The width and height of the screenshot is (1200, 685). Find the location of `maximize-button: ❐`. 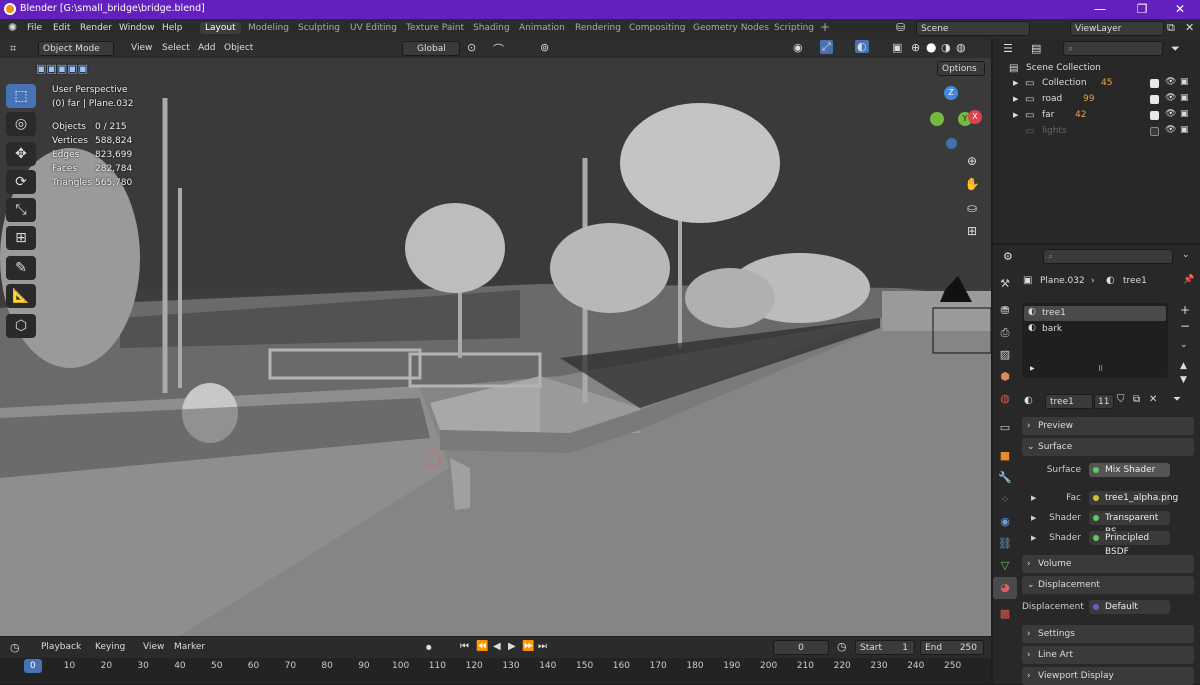

maximize-button: ❐ is located at coordinates (1142, 9).